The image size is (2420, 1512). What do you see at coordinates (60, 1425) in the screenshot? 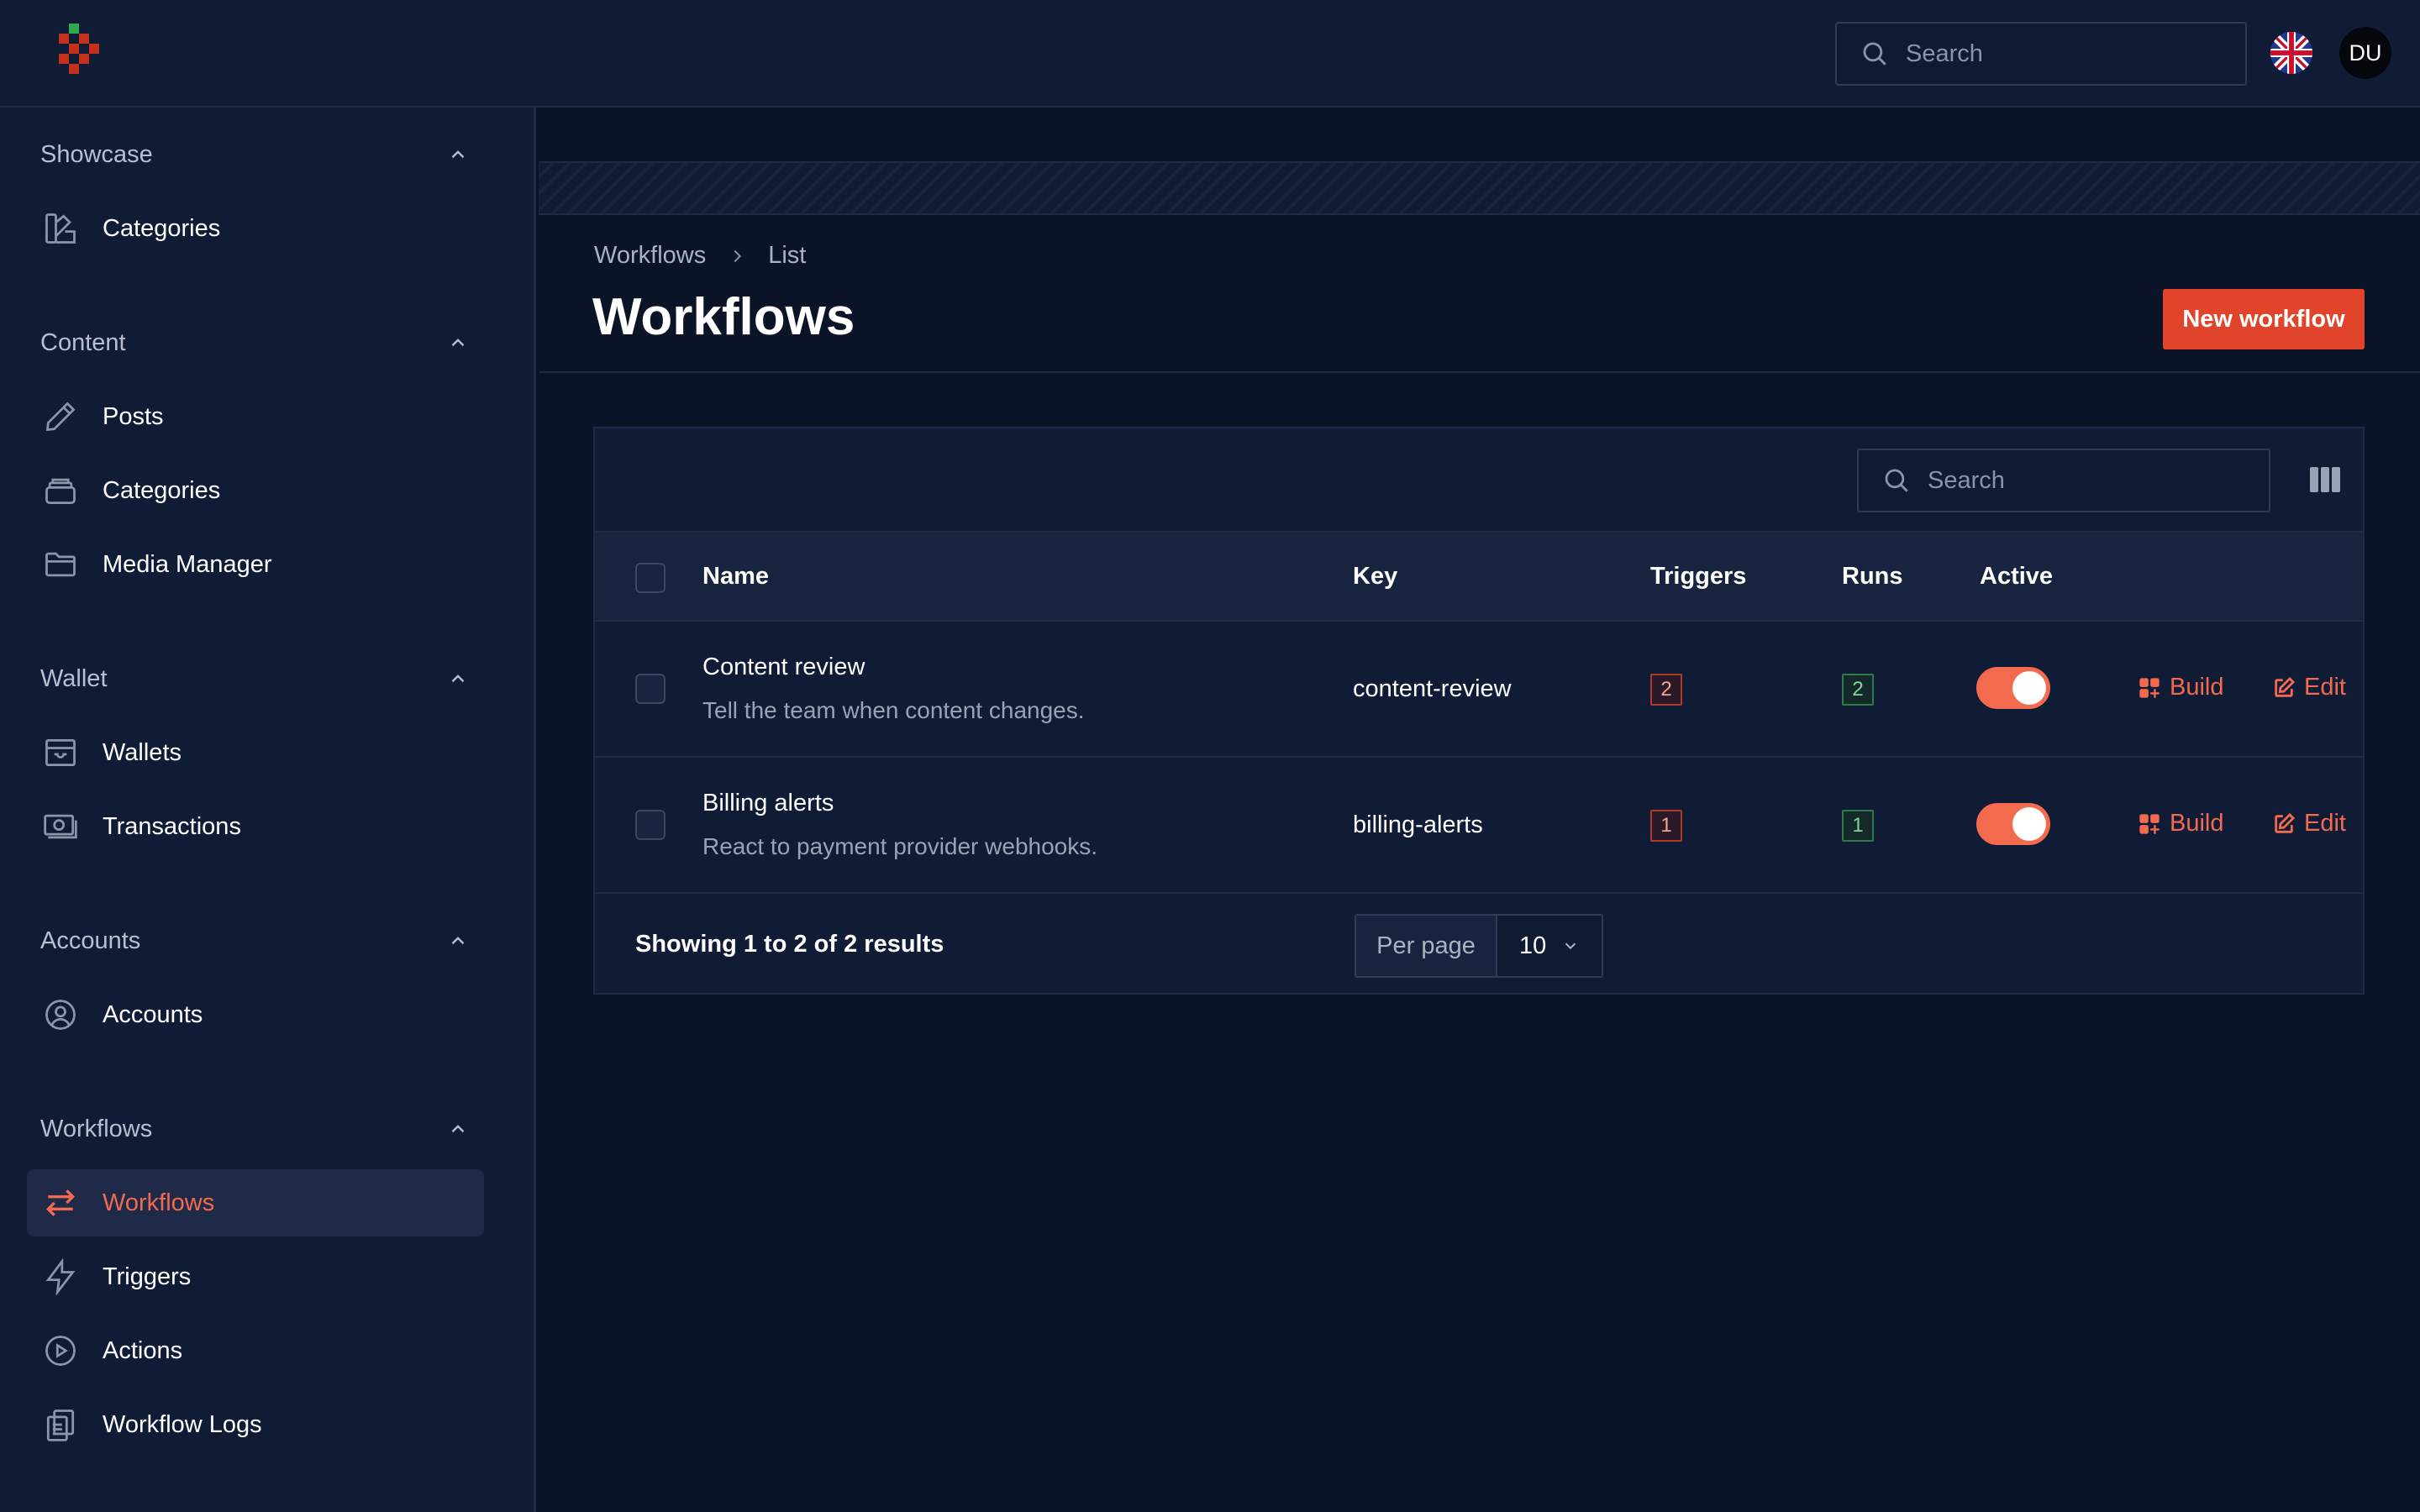
I see `clipboard-icon` at bounding box center [60, 1425].